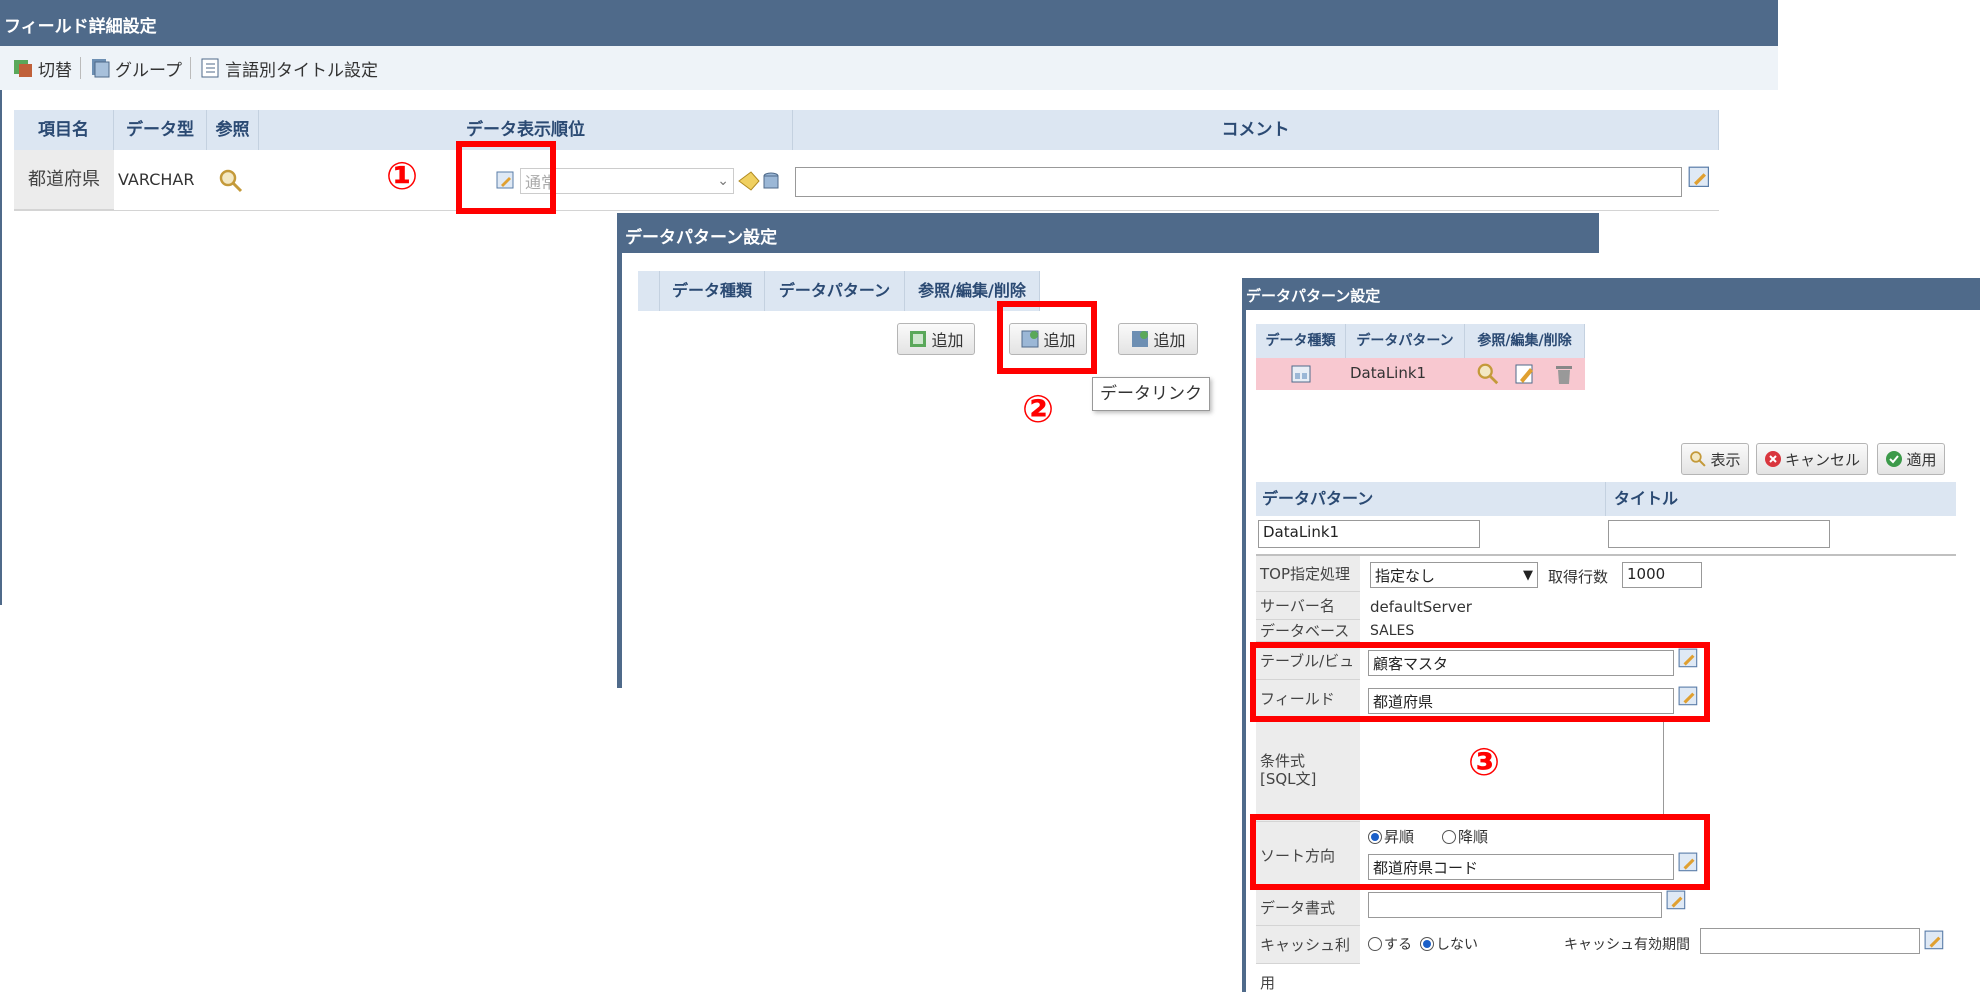 The width and height of the screenshot is (1980, 1002). Describe the element at coordinates (156, 179) in the screenshot. I see `row-data-type: VARCHAR` at that location.